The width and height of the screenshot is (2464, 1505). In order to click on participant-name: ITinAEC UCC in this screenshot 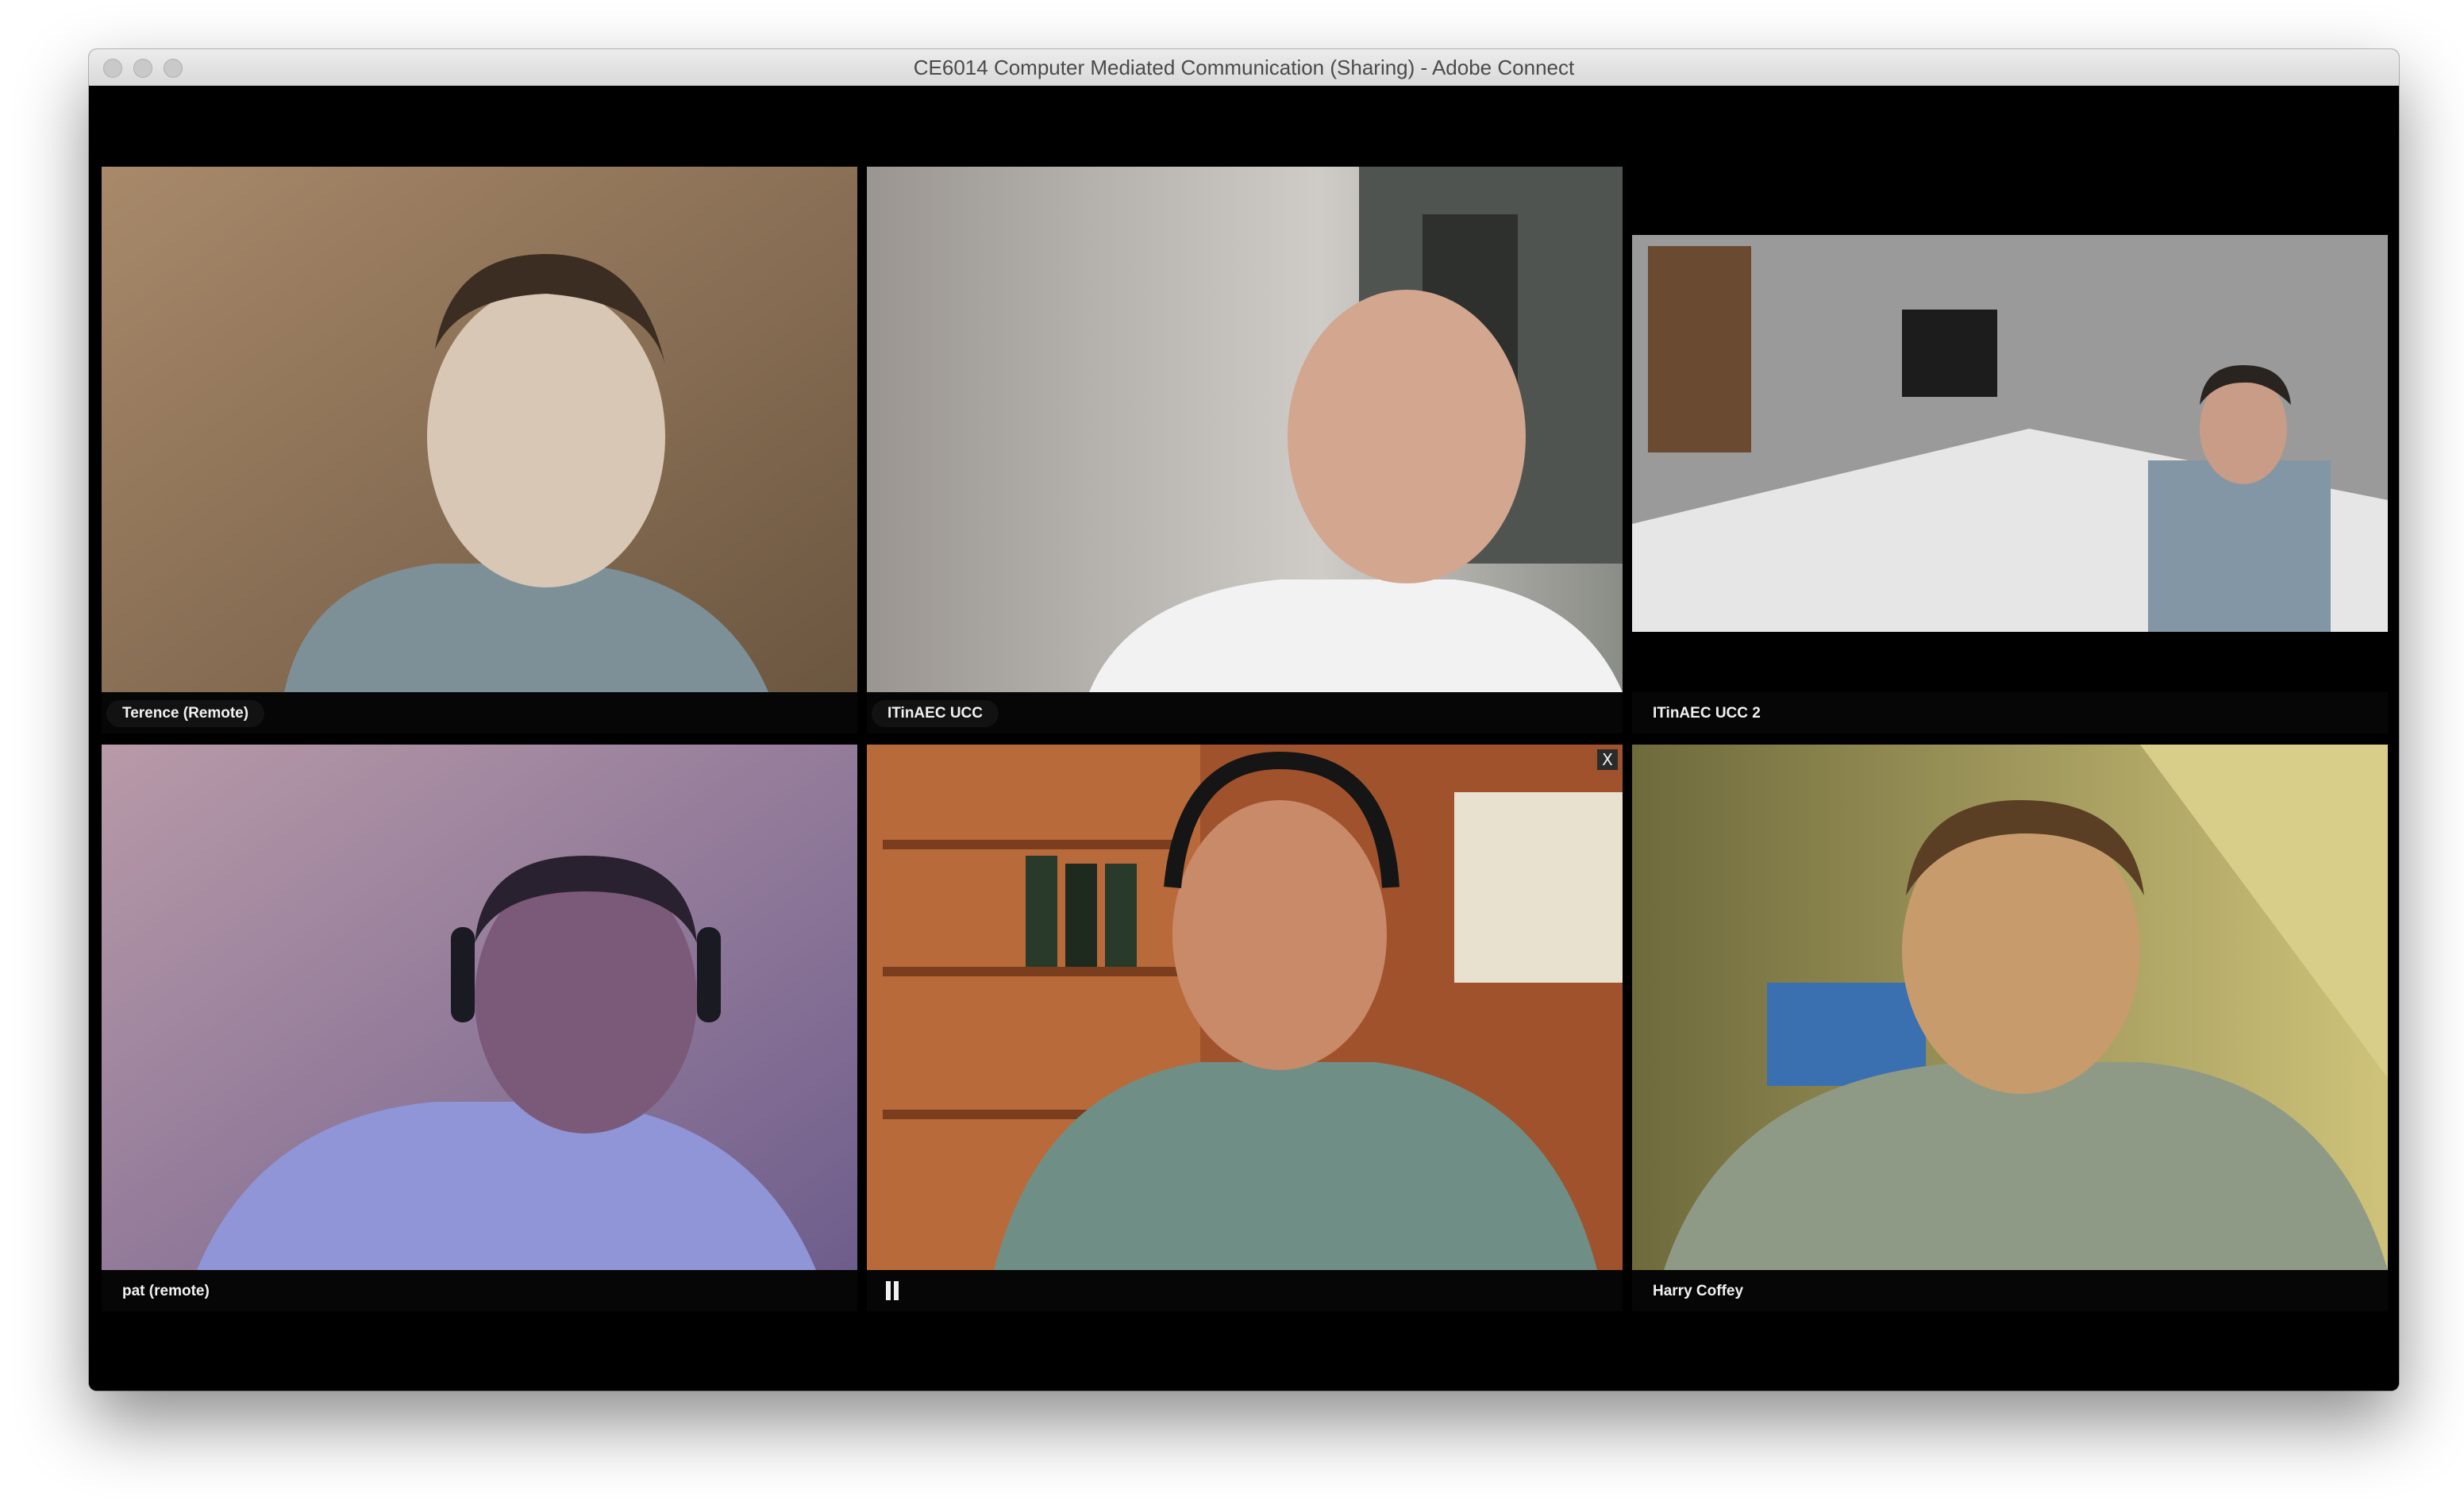, I will do `click(935, 713)`.